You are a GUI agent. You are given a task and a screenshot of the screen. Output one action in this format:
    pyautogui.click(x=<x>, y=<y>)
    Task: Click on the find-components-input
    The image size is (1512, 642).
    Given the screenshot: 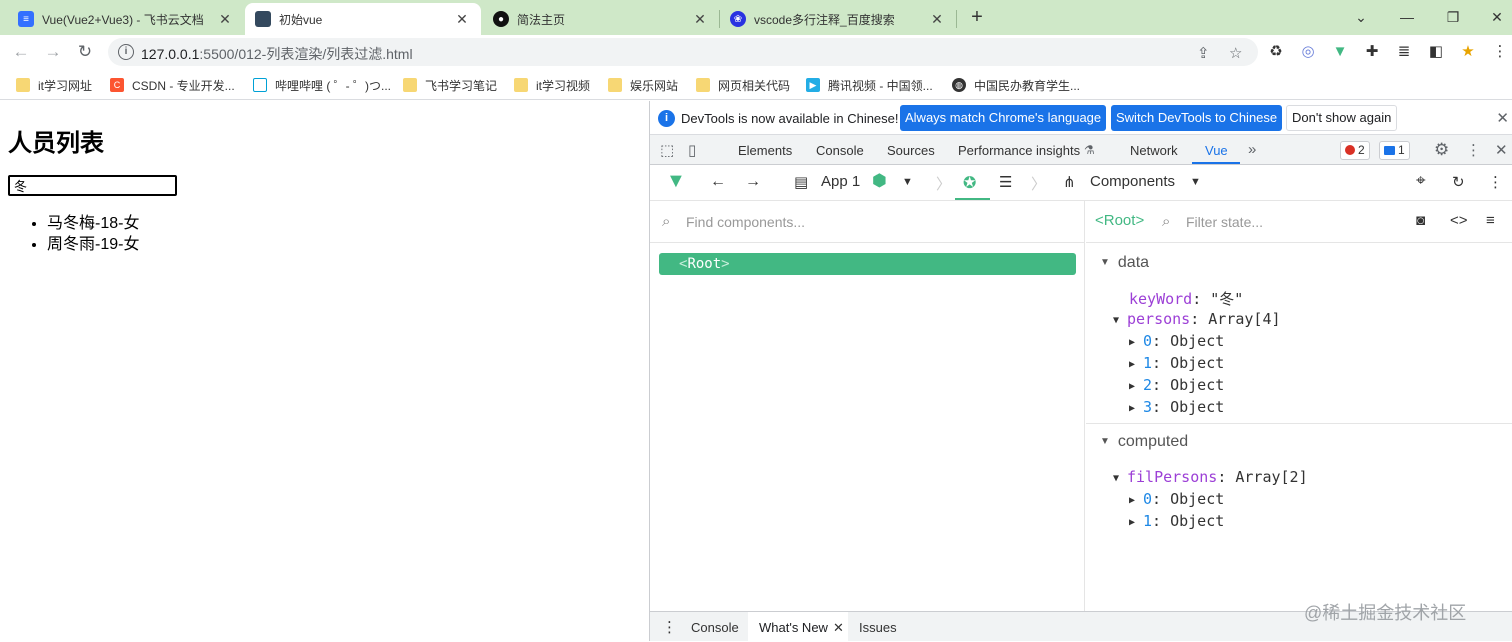 What is the action you would take?
    pyautogui.click(x=876, y=222)
    